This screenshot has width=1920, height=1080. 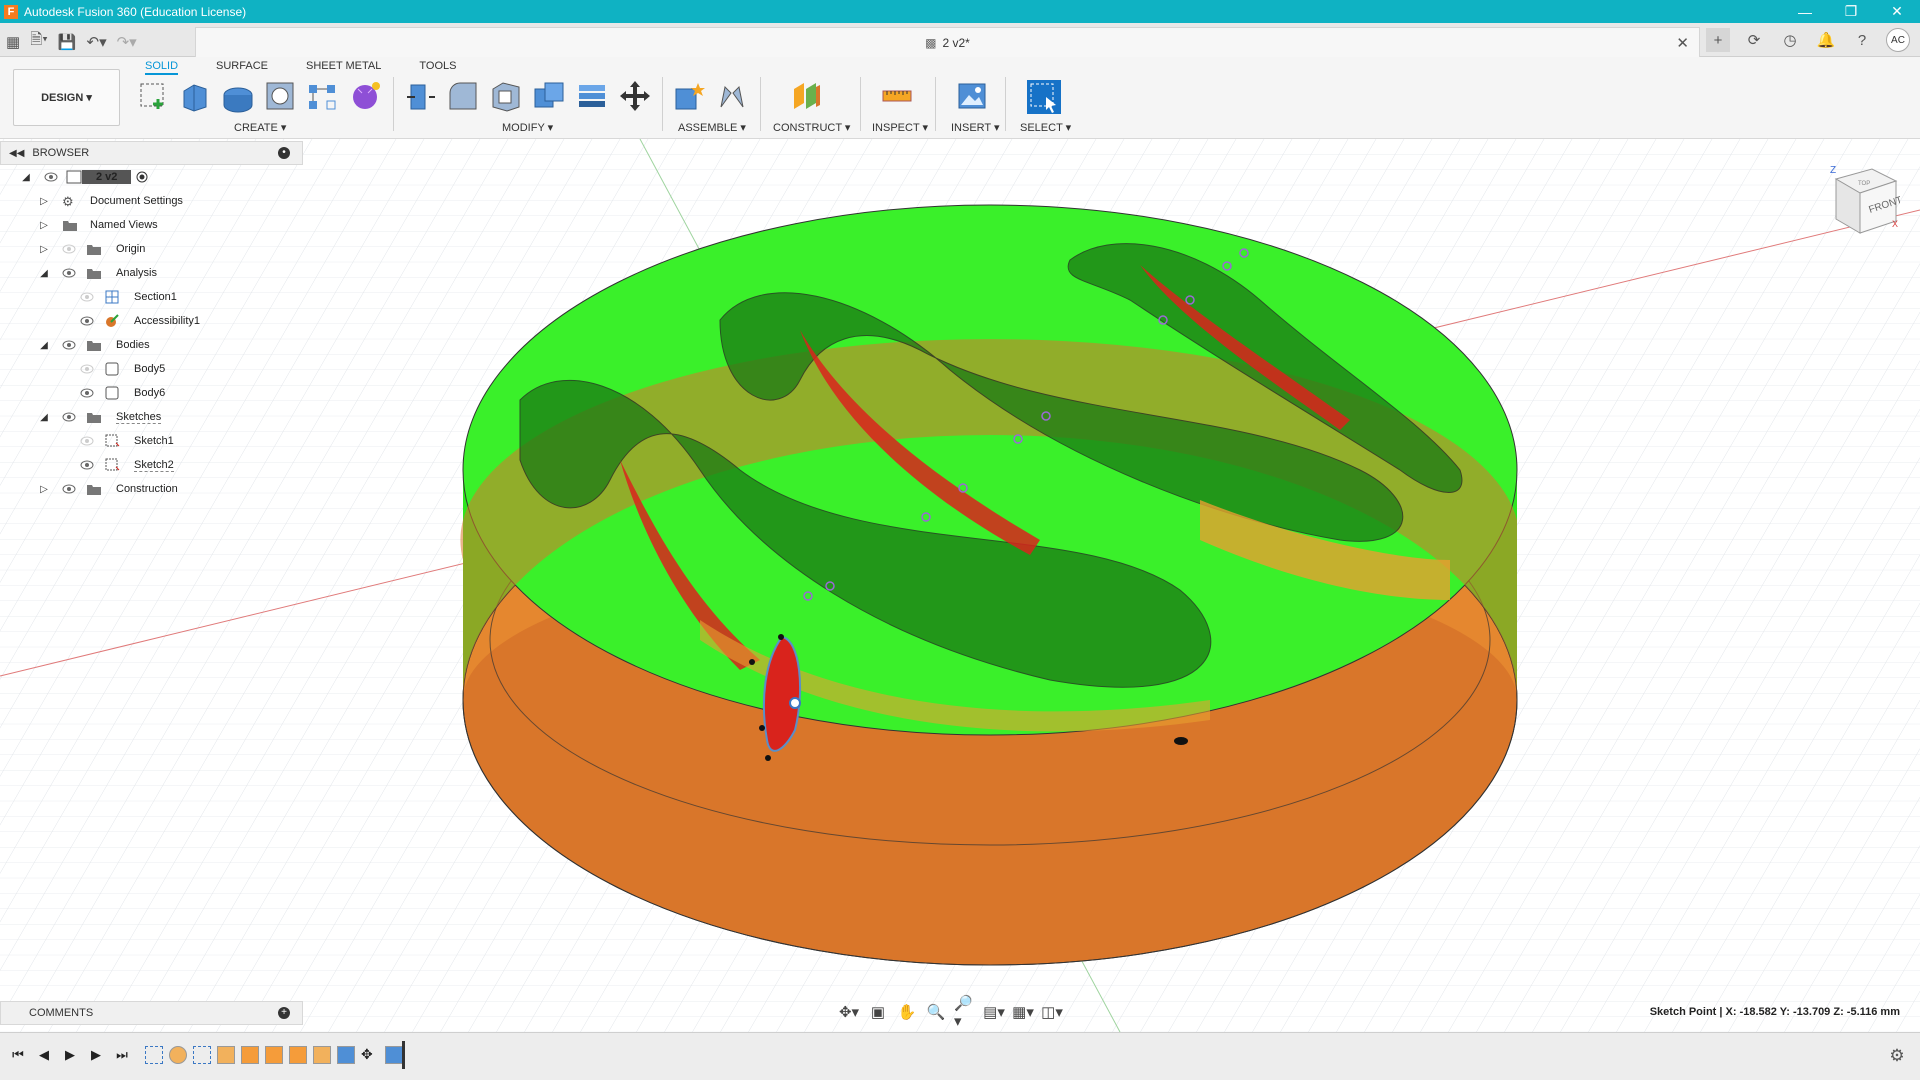 I want to click on close-window-icon: ✕, so click(x=1897, y=11).